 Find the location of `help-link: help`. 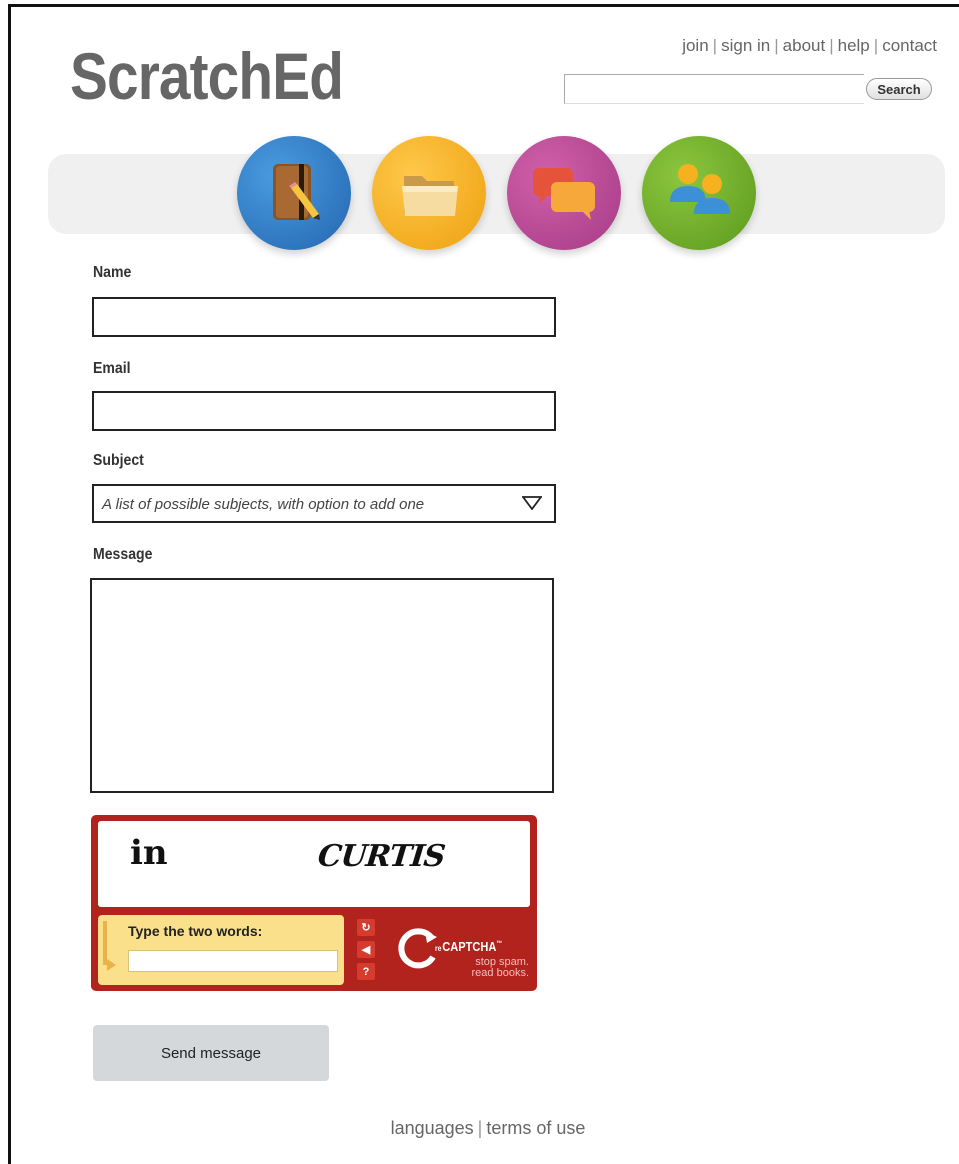

help-link: help is located at coordinates (854, 45).